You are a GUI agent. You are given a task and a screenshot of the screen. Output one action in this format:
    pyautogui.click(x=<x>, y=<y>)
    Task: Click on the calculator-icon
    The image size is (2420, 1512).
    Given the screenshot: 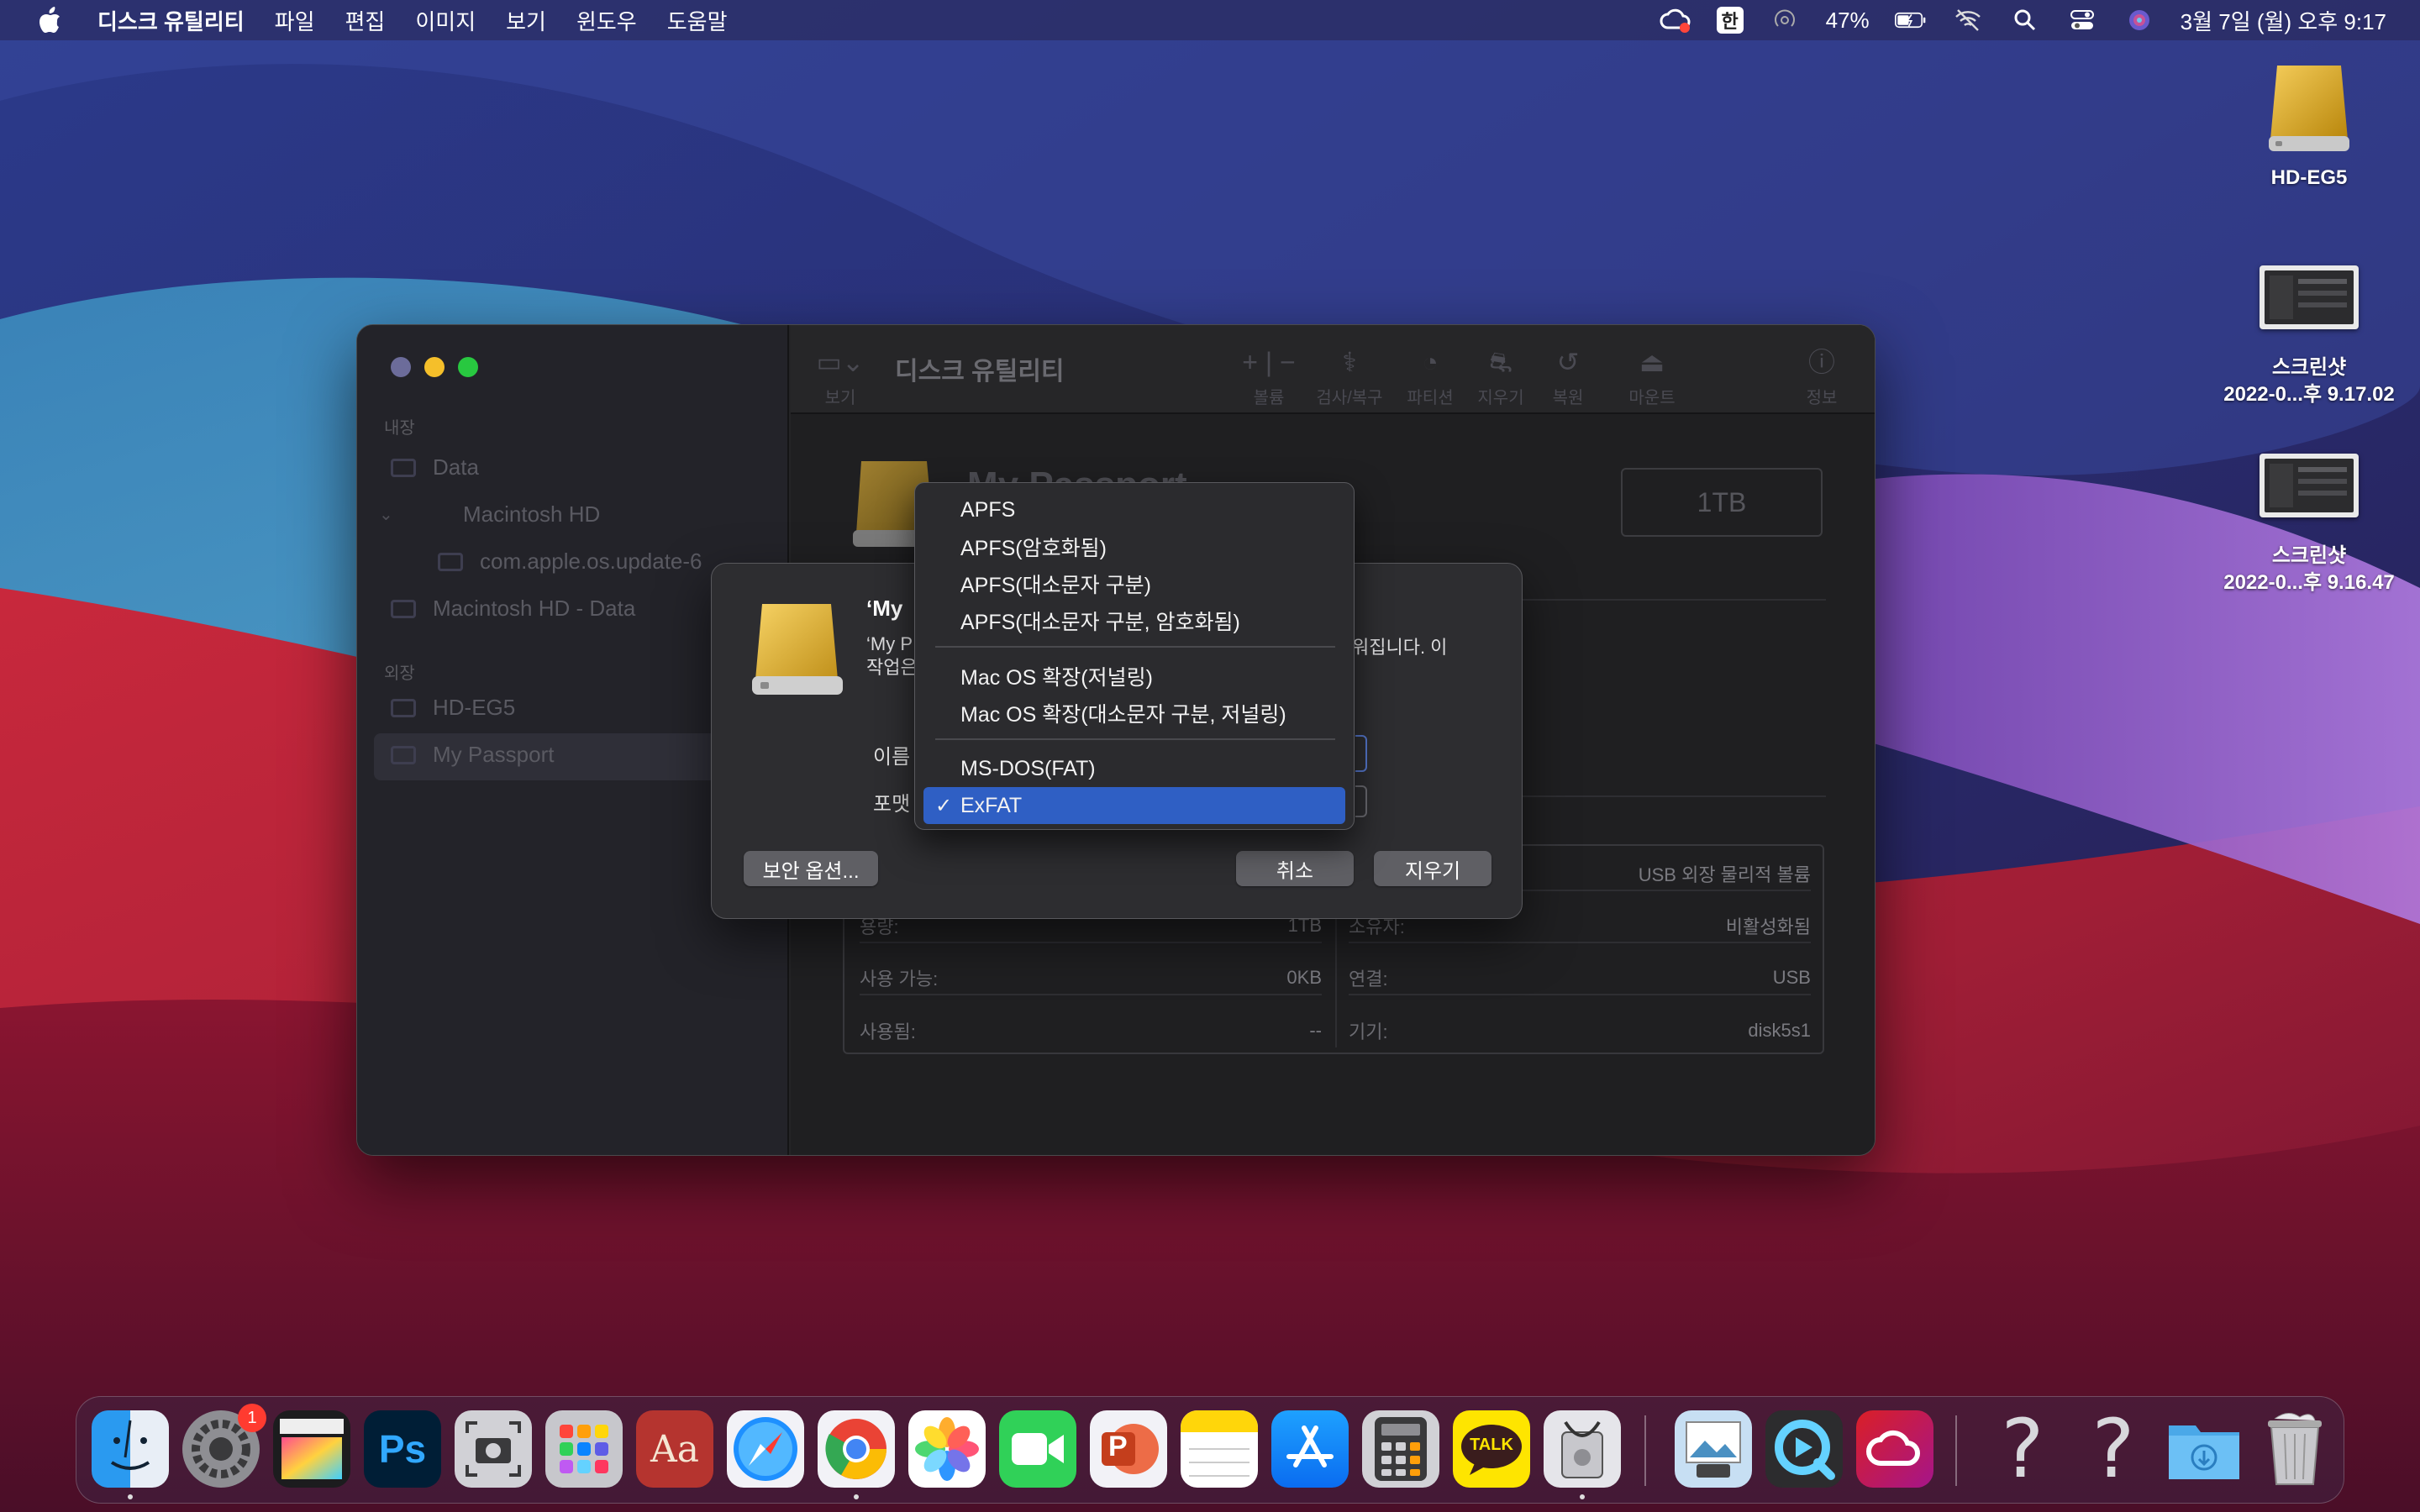 What is the action you would take?
    pyautogui.click(x=1401, y=1449)
    